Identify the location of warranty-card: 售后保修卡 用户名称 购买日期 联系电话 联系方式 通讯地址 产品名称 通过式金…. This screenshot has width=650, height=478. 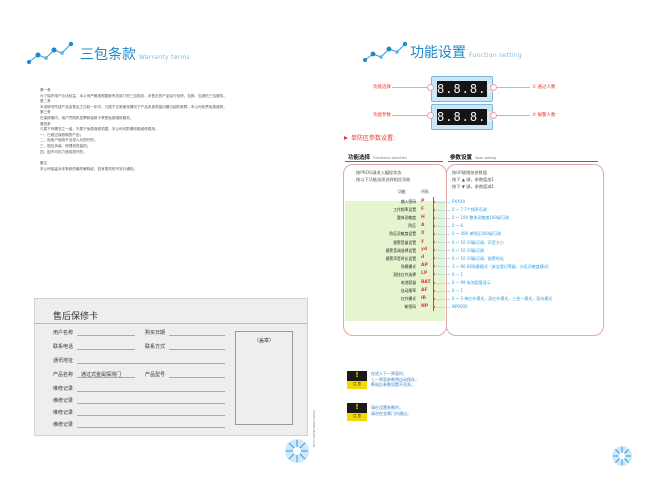
(171, 367).